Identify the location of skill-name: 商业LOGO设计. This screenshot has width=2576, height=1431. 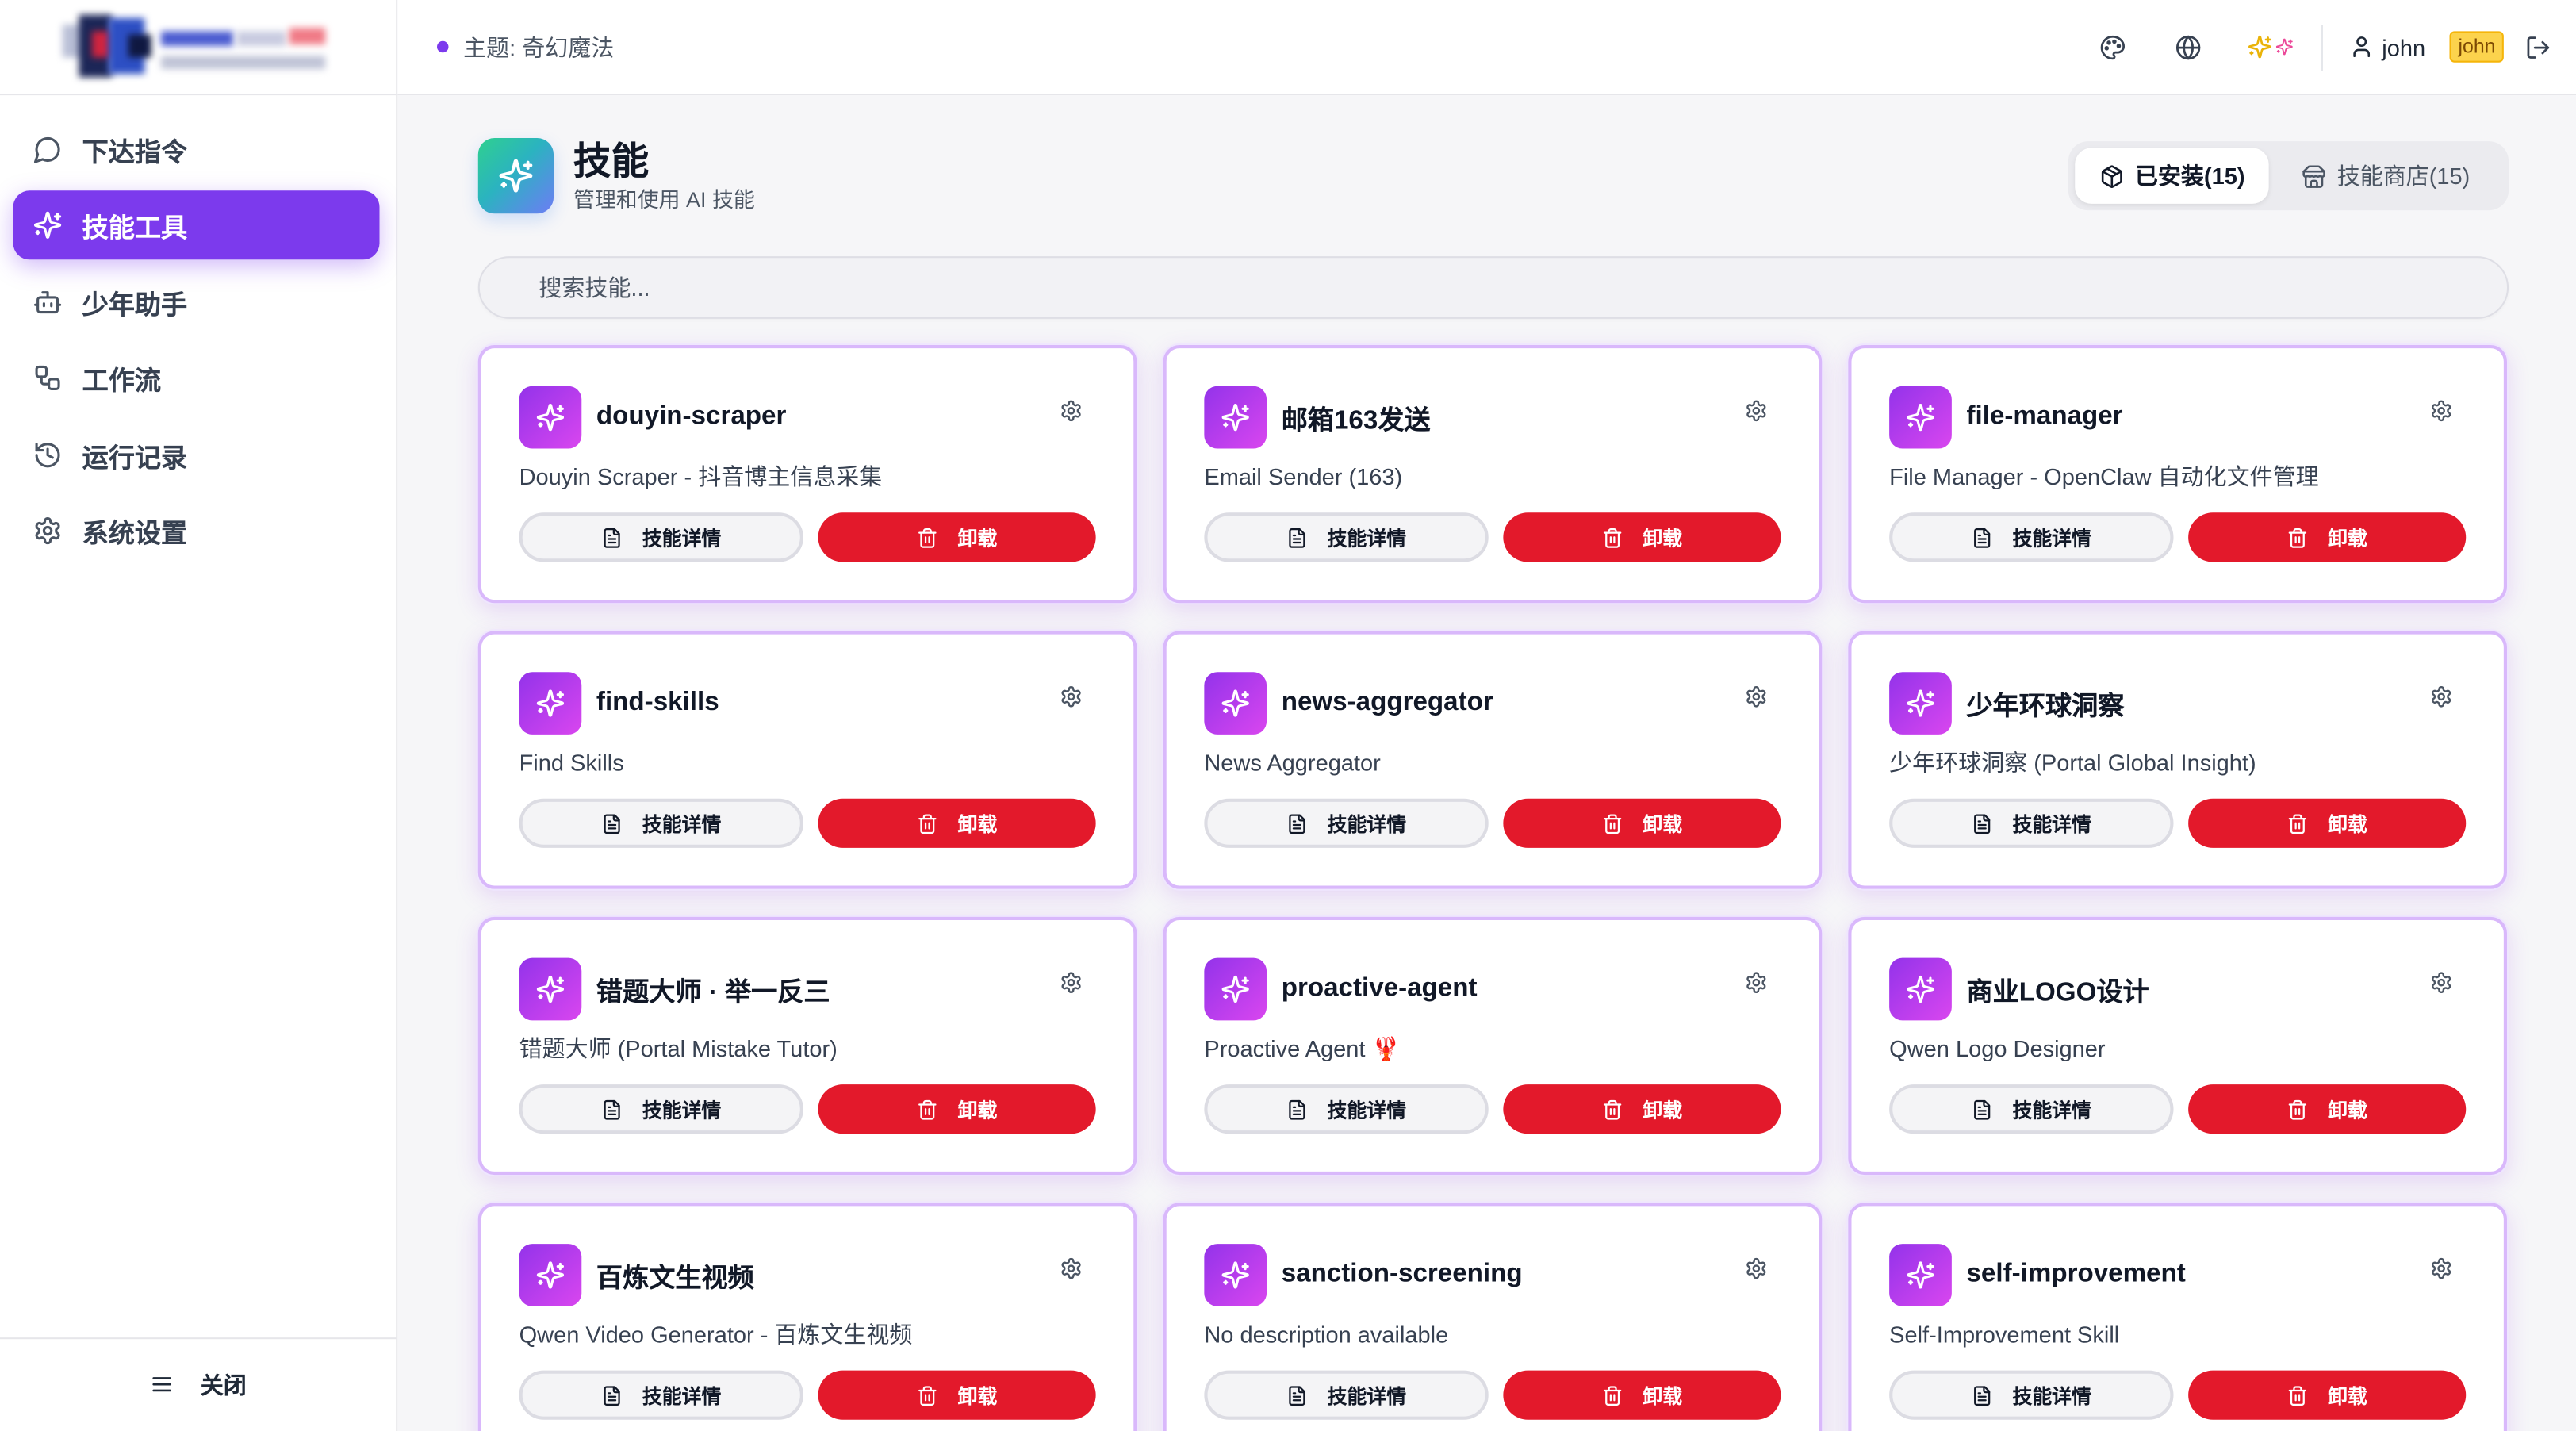
(2057, 993).